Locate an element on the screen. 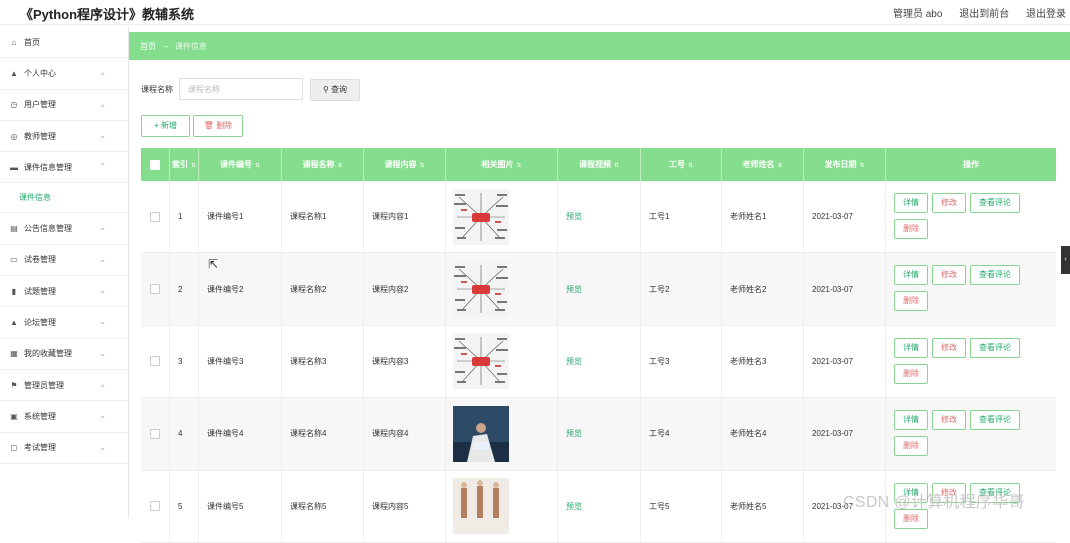 This screenshot has height=543, width=1070. collapse-tab: ‹ is located at coordinates (1065, 260).